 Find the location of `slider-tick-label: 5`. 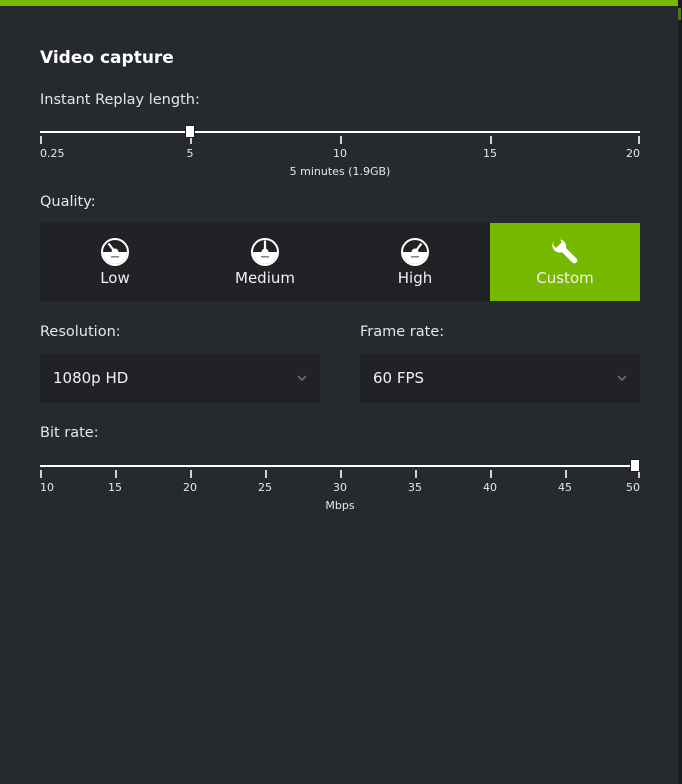

slider-tick-label: 5 is located at coordinates (190, 153).